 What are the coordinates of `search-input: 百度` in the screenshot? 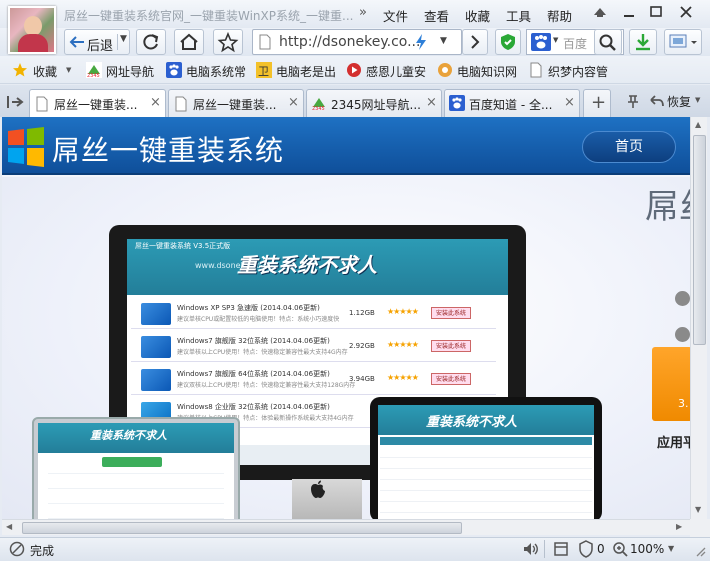 It's located at (575, 43).